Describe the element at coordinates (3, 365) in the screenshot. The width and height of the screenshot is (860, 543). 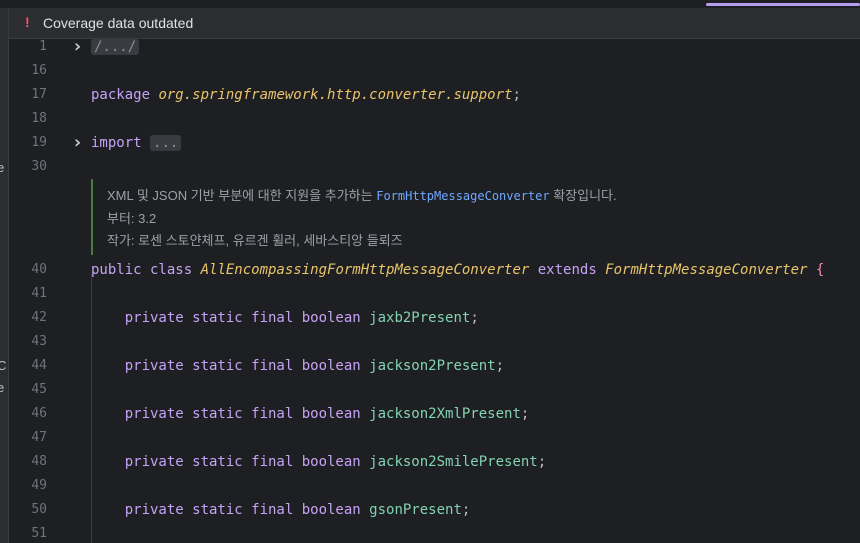
I see `left-edge-char: C` at that location.